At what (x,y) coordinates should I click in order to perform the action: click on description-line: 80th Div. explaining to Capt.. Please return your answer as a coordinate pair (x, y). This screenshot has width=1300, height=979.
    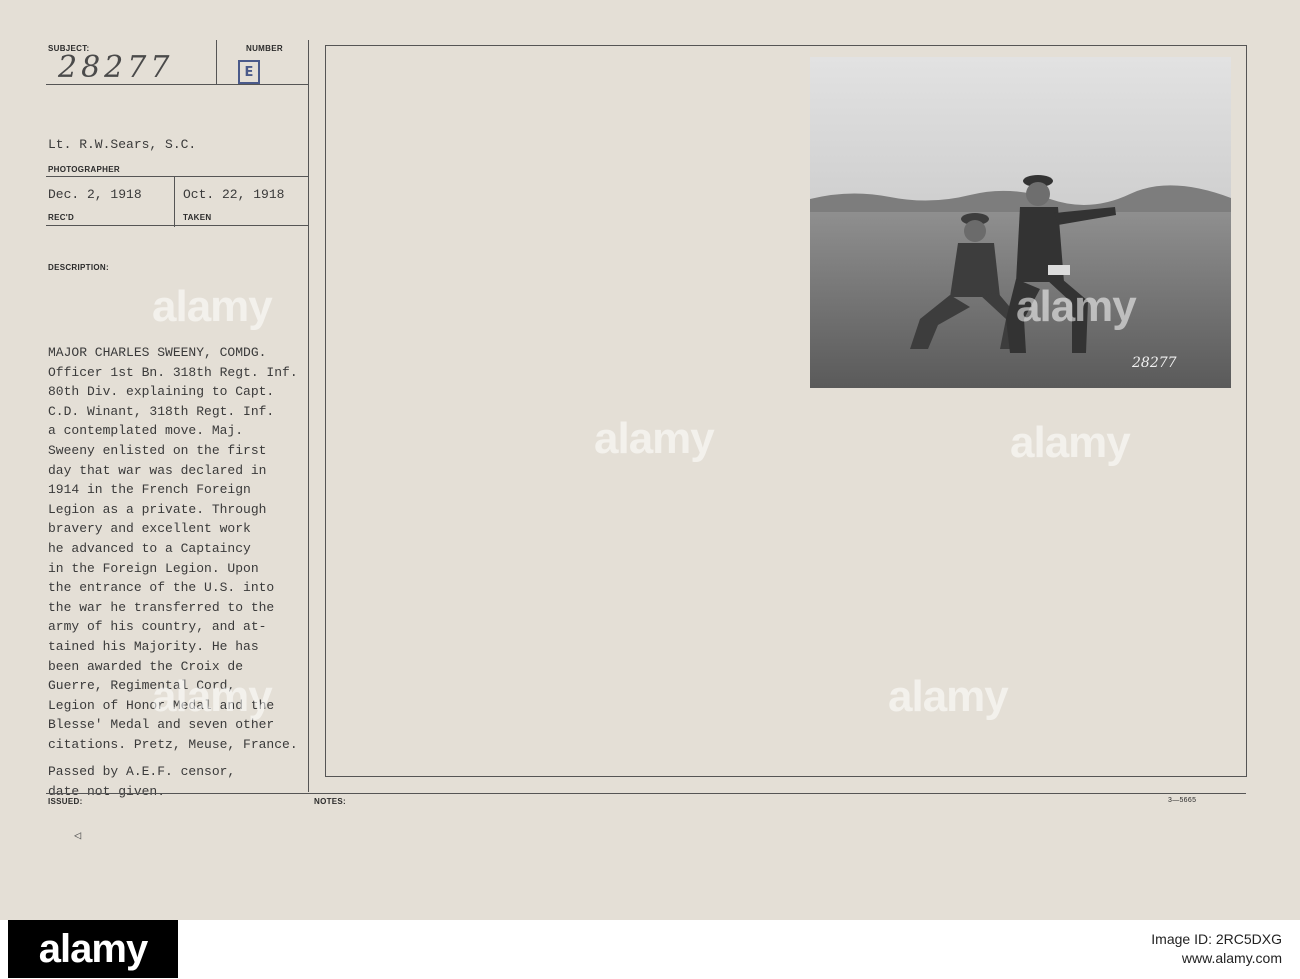
    Looking at the image, I should click on (161, 392).